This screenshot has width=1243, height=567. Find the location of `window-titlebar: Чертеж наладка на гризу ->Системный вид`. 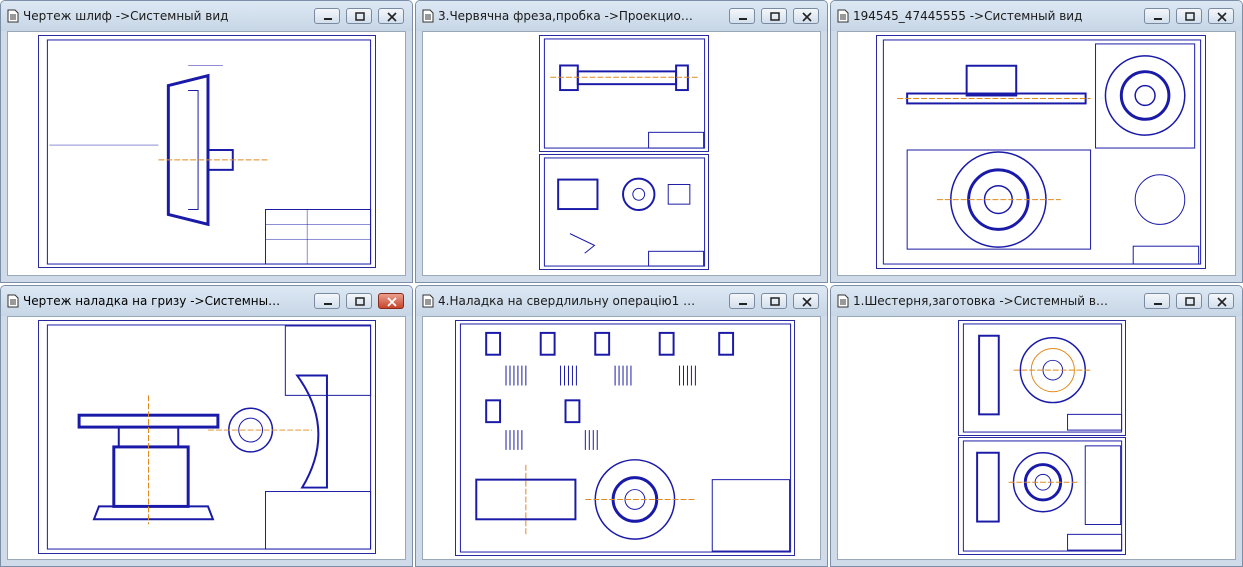

window-titlebar: Чертеж наладка на гризу ->Системный вид is located at coordinates (206, 301).